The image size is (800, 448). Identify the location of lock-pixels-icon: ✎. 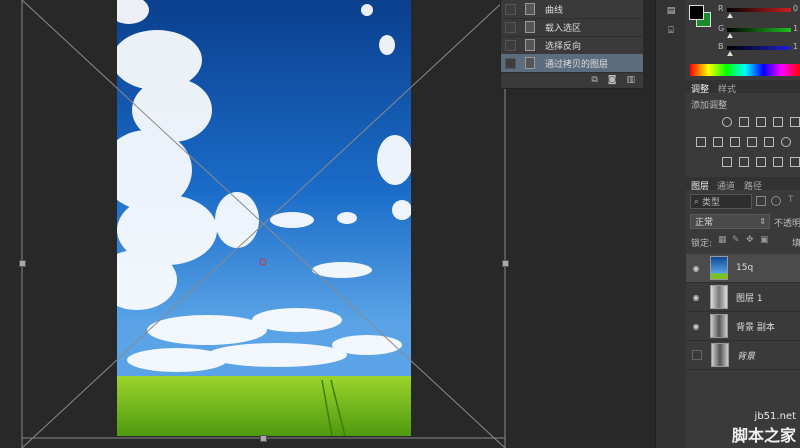
(736, 240).